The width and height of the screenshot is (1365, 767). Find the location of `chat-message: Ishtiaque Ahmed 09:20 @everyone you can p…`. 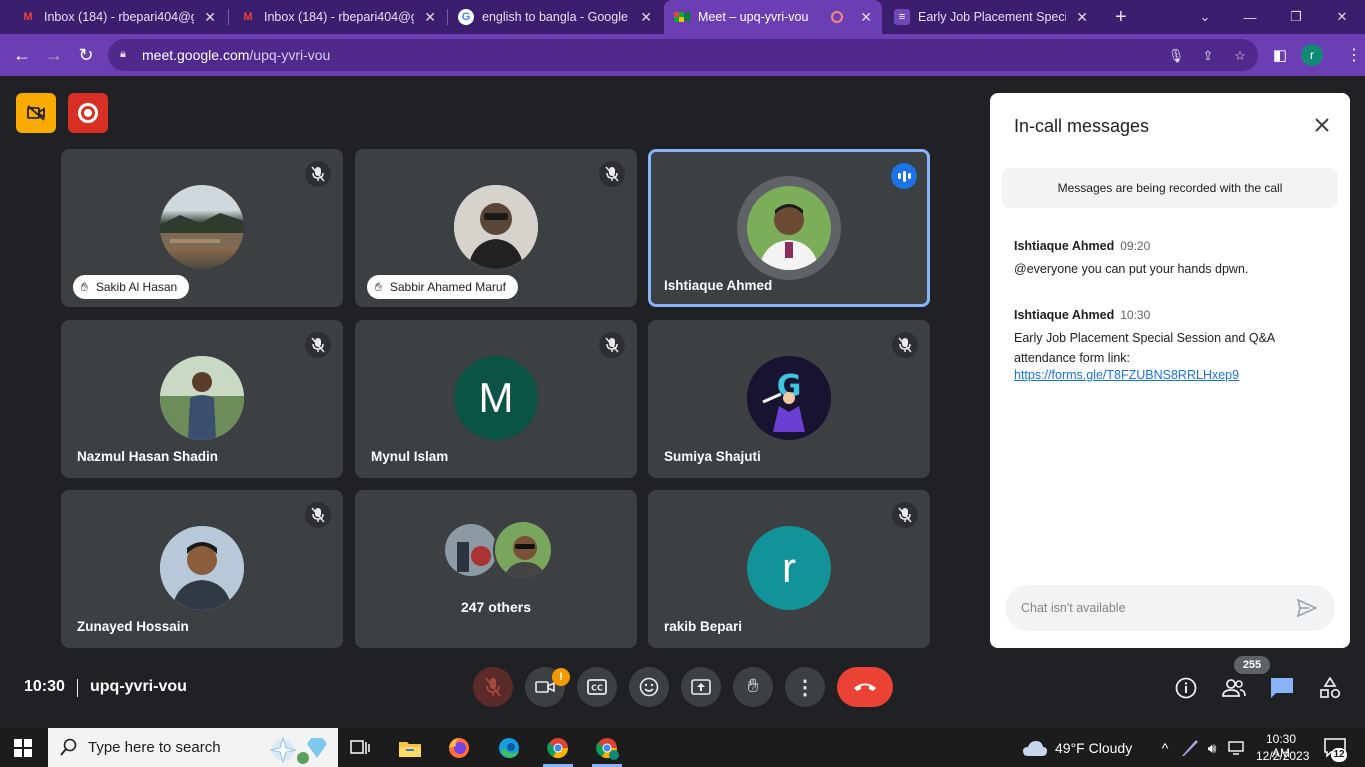

chat-message: Ishtiaque Ahmed 09:20 @everyone you can p… is located at coordinates (1164, 258).